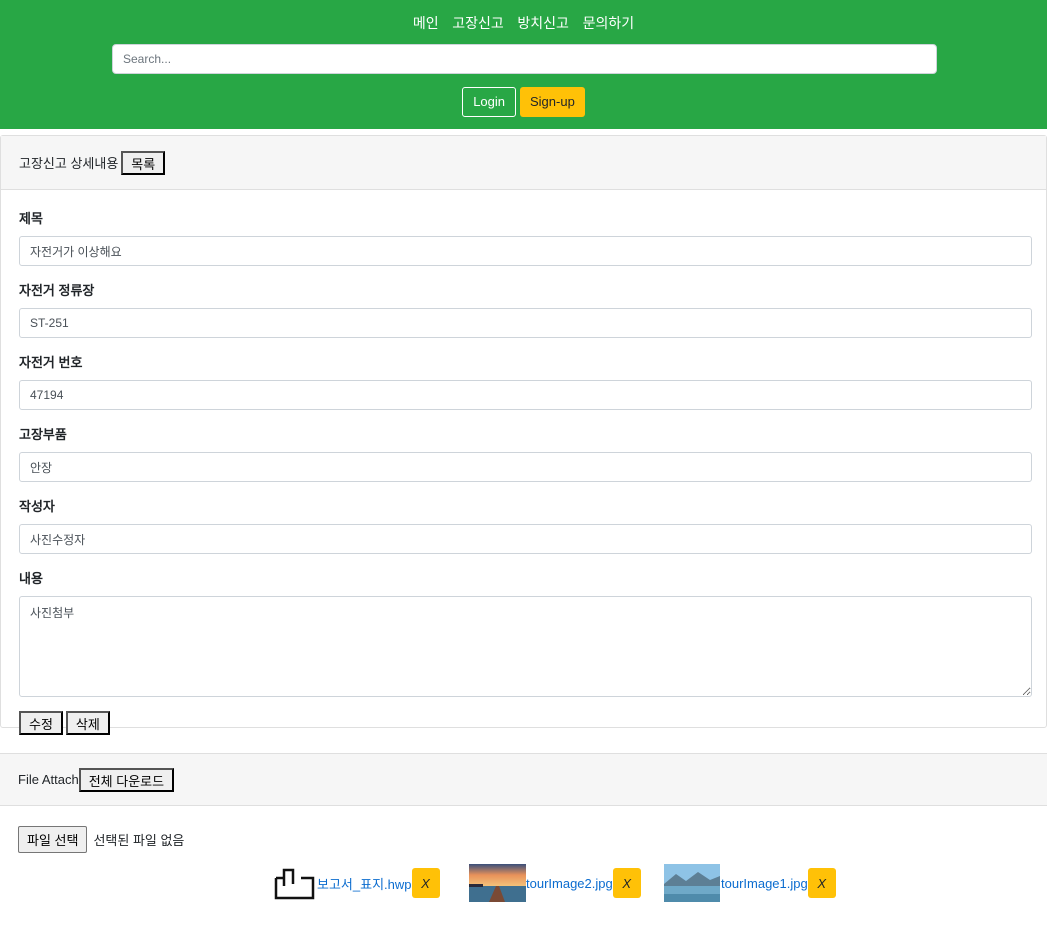 The image size is (1047, 929). What do you see at coordinates (497, 883) in the screenshot?
I see `pier-sunset-thumbnail` at bounding box center [497, 883].